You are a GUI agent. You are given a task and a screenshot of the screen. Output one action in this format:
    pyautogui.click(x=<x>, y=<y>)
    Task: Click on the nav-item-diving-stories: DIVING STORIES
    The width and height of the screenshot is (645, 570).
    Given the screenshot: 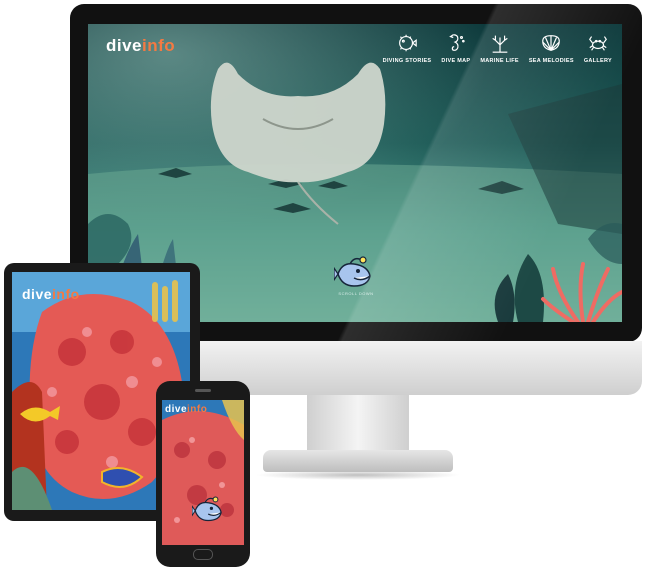 What is the action you would take?
    pyautogui.click(x=407, y=48)
    